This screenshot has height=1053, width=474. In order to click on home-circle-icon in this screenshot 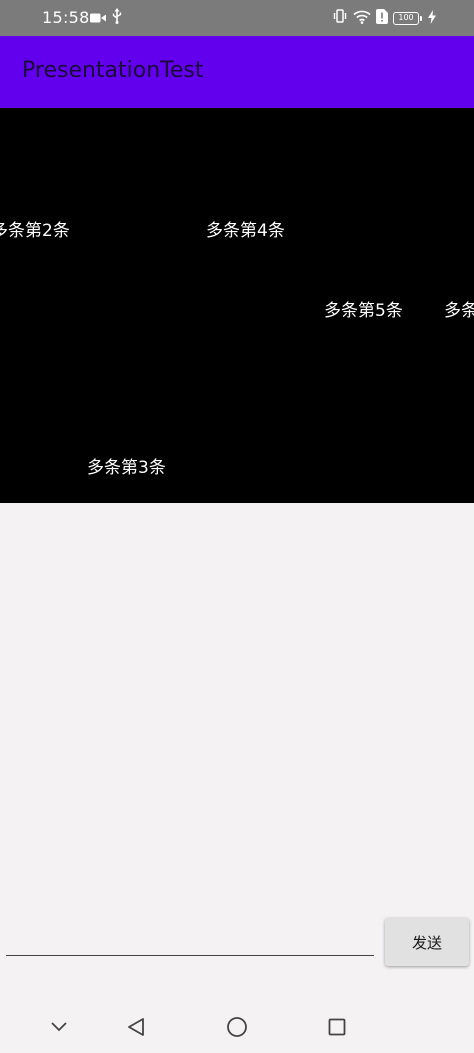, I will do `click(237, 1027)`.